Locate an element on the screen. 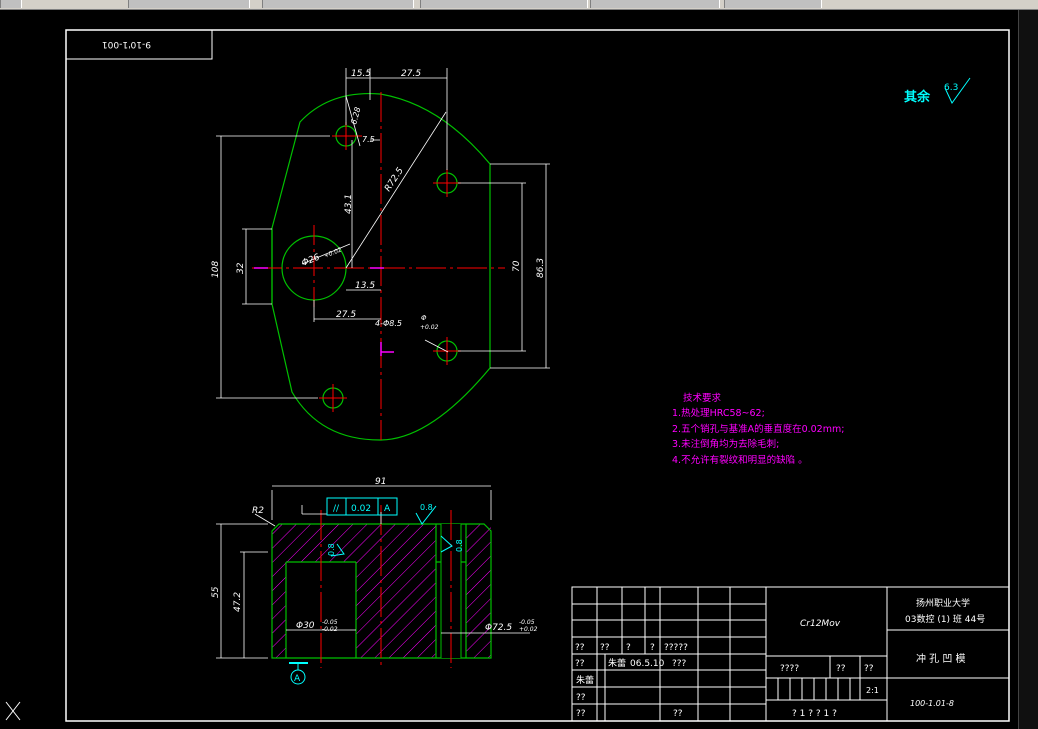 The width and height of the screenshot is (1038, 729). dim-27-5: 27.5 is located at coordinates (346, 315).